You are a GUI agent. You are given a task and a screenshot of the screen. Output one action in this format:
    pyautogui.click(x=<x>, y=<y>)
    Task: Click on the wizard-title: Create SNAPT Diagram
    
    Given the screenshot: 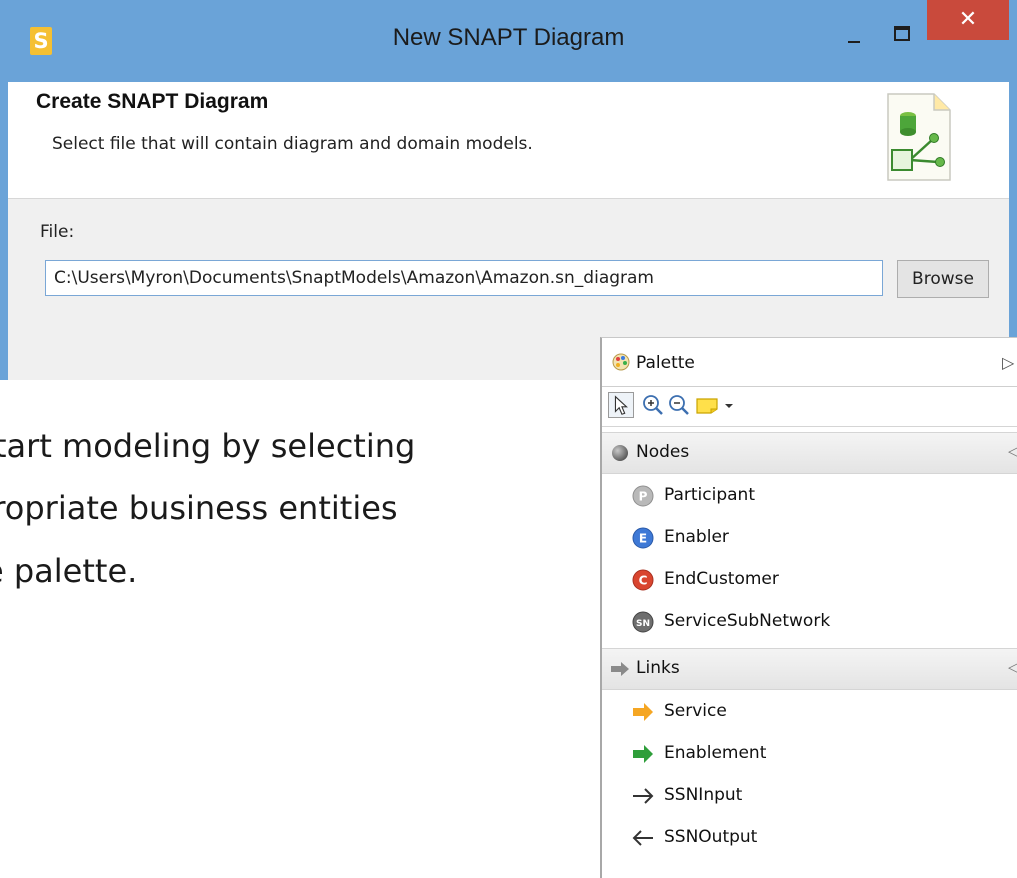 What is the action you would take?
    pyautogui.click(x=152, y=101)
    